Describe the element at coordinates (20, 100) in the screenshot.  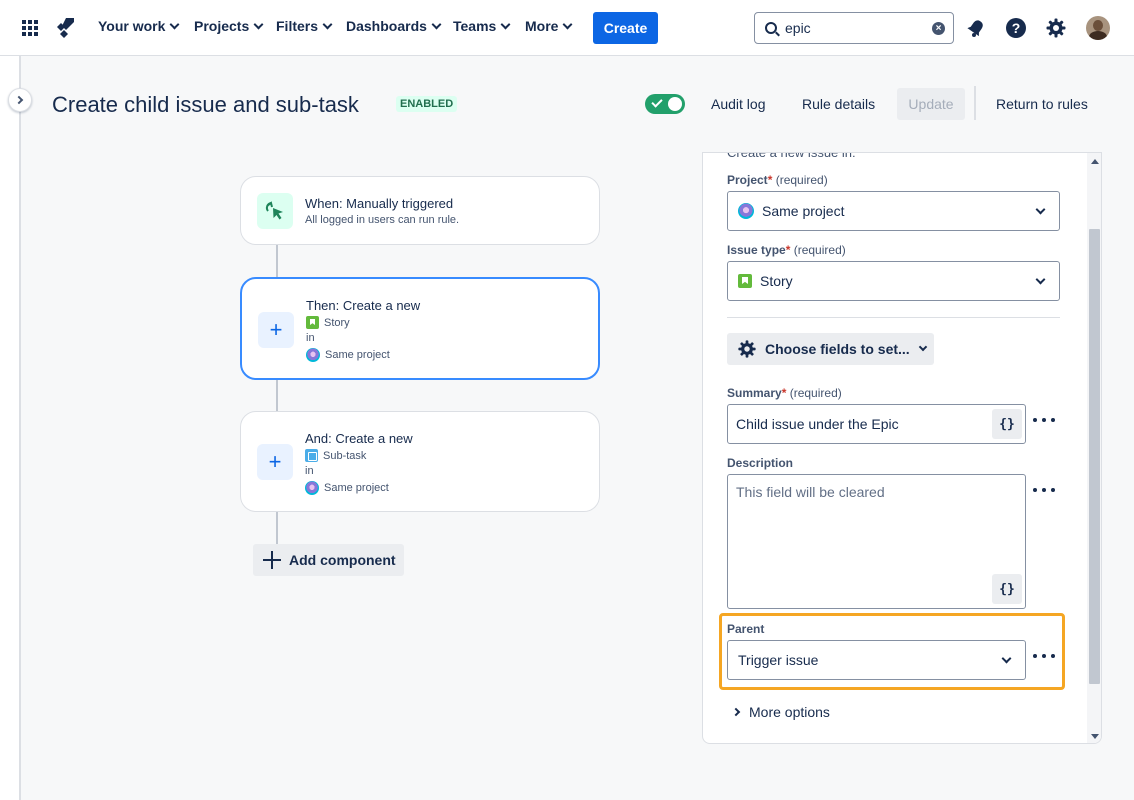
I see `expand-sidebar-button` at that location.